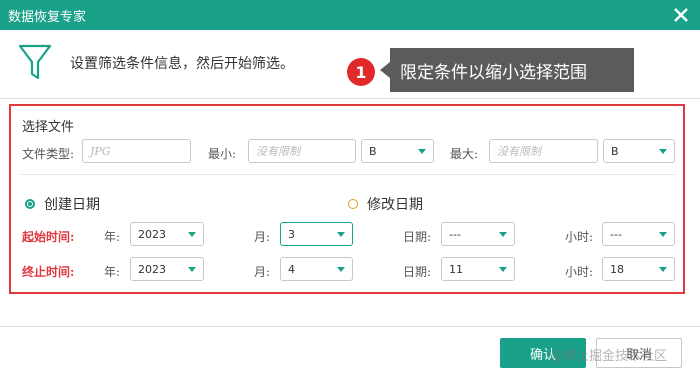 The height and width of the screenshot is (370, 700). I want to click on instruction-text: 设置筛选条件信息，然后开始筛选。, so click(182, 64).